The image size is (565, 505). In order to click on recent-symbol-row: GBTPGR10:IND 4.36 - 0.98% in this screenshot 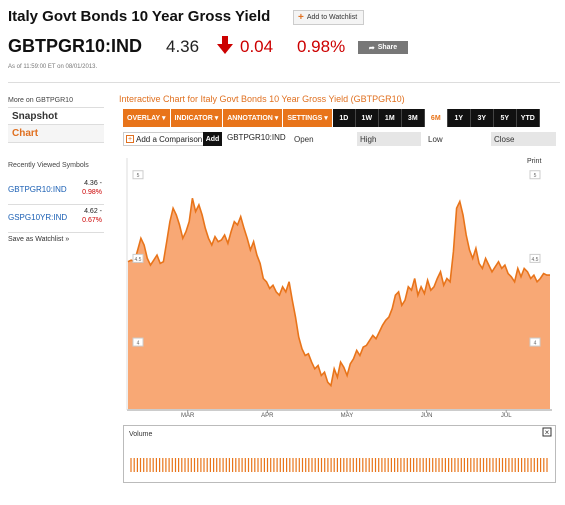, I will do `click(56, 192)`.